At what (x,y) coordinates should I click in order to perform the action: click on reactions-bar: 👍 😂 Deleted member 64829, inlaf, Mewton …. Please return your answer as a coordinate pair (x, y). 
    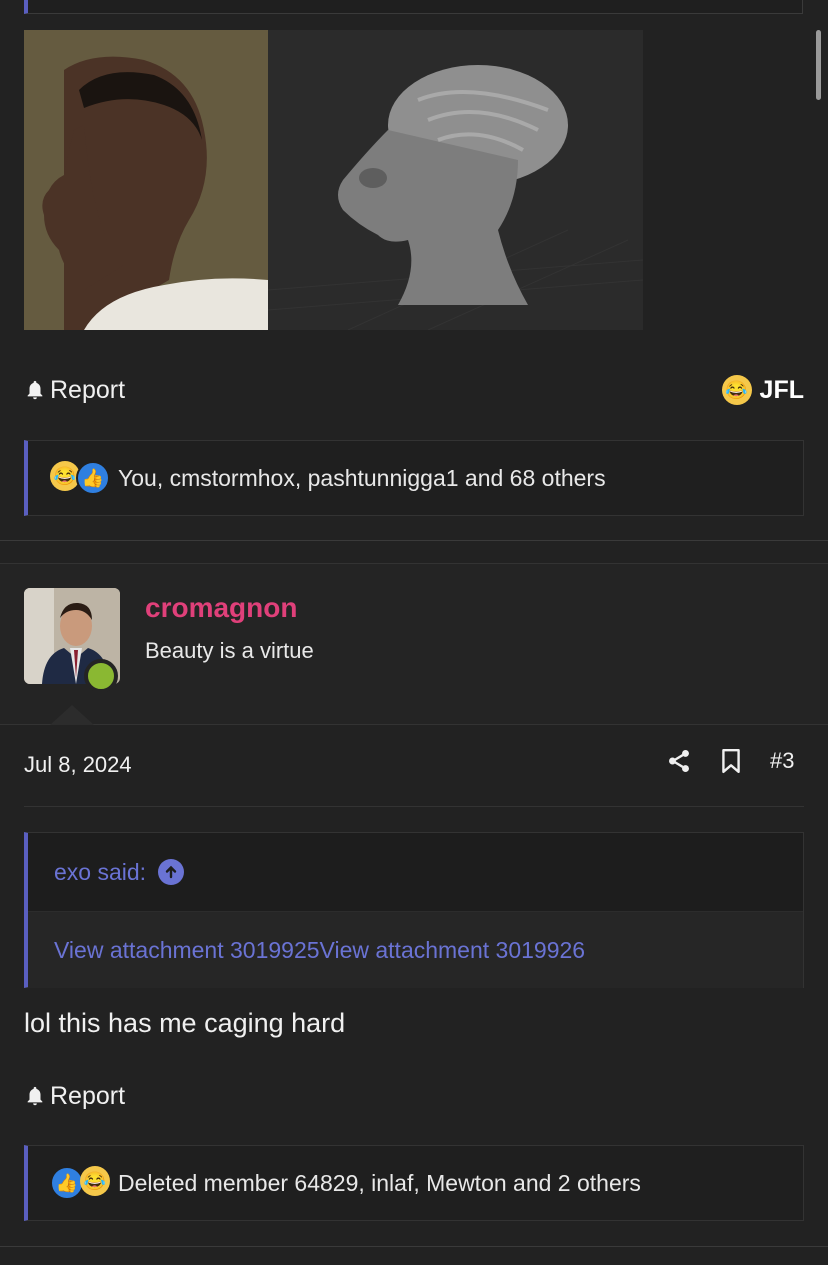
    Looking at the image, I should click on (414, 1183).